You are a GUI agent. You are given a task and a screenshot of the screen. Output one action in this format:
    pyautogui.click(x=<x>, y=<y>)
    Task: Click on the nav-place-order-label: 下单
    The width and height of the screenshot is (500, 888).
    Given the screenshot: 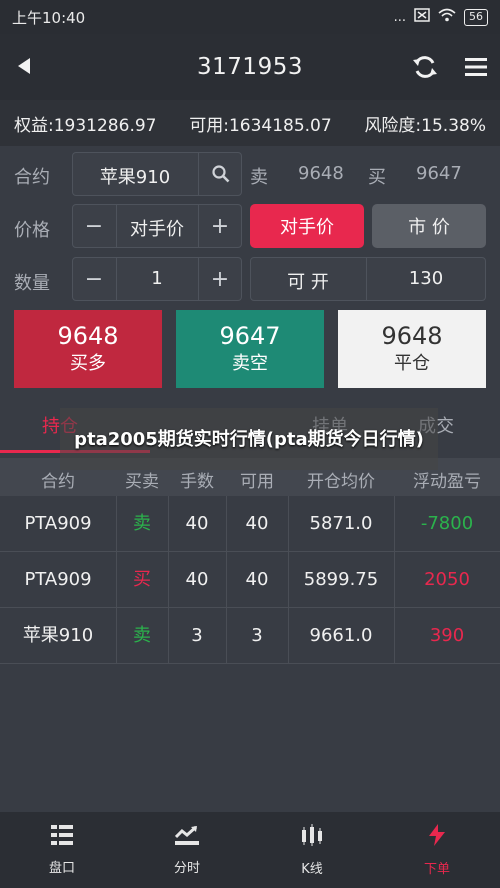 What is the action you would take?
    pyautogui.click(x=436, y=869)
    